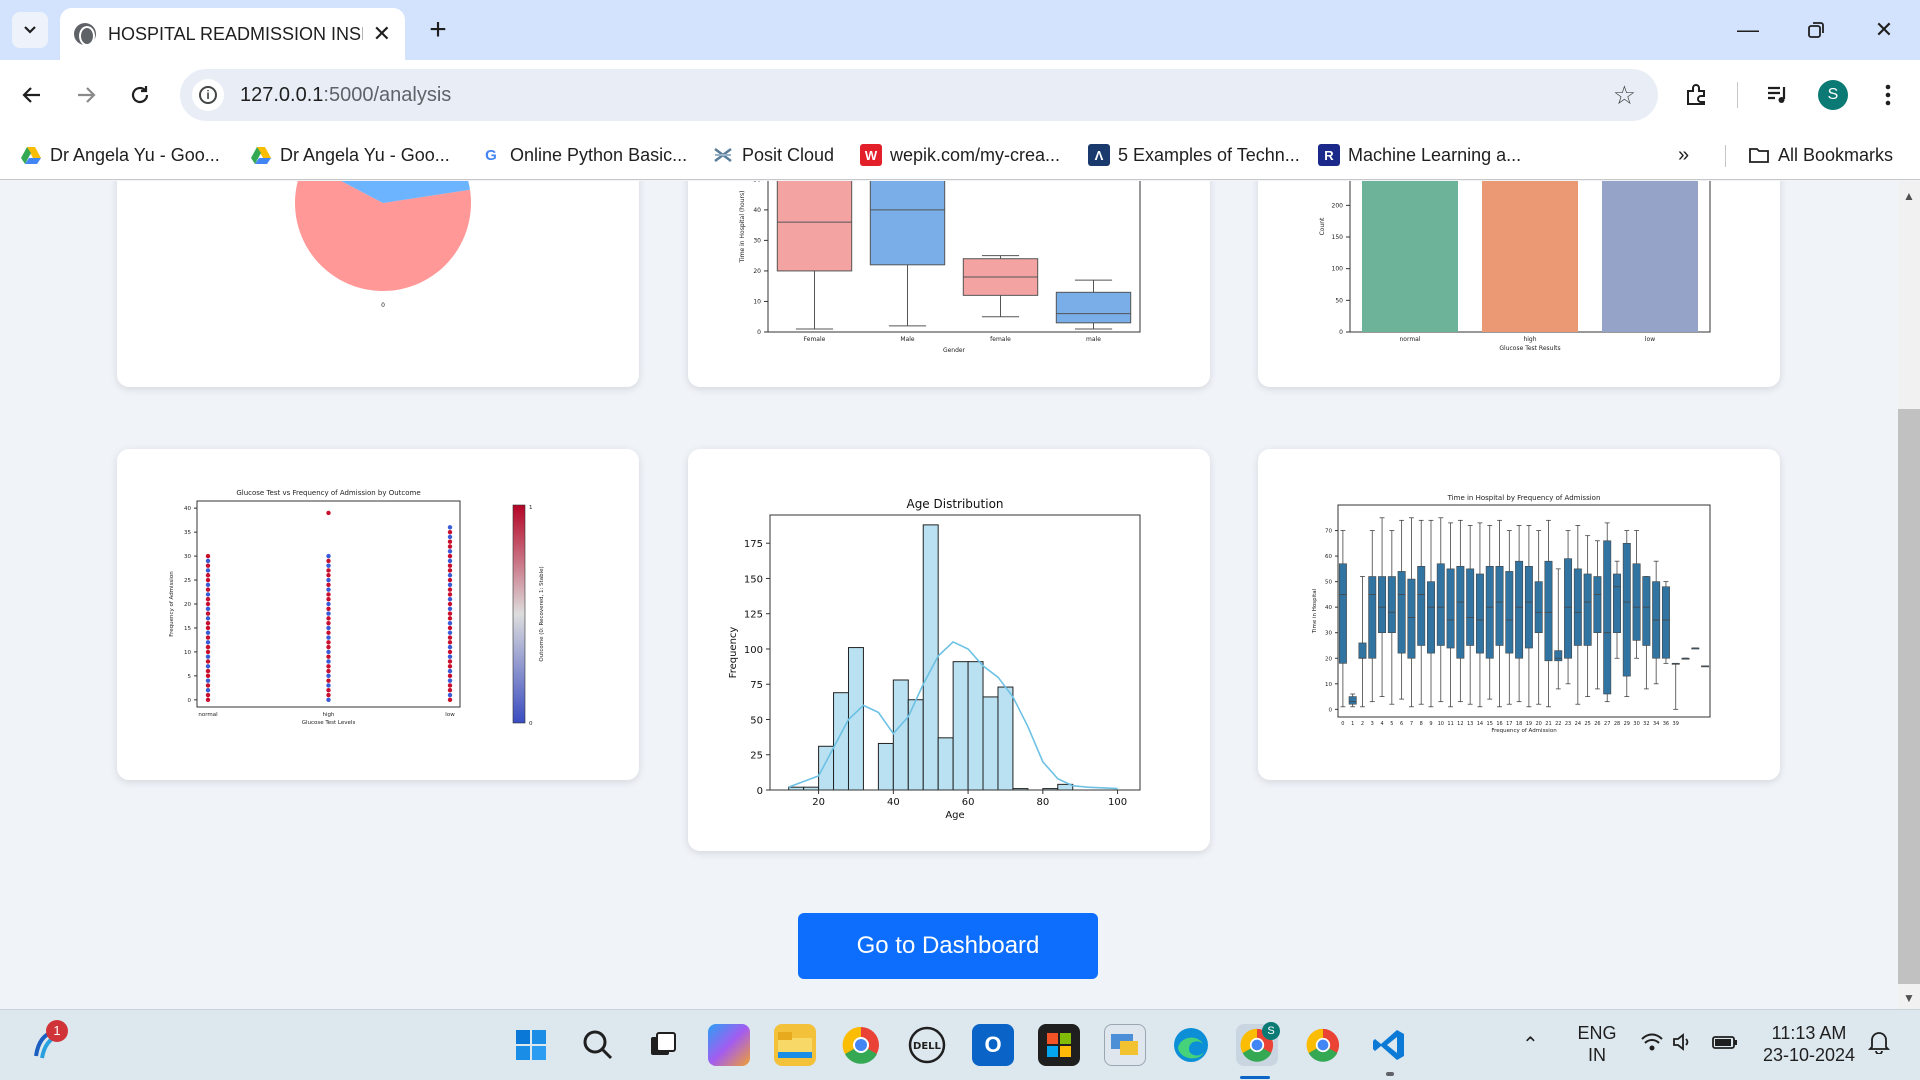 This screenshot has width=1920, height=1080. What do you see at coordinates (1607, 724) in the screenshot?
I see `x-tick-label: 27` at bounding box center [1607, 724].